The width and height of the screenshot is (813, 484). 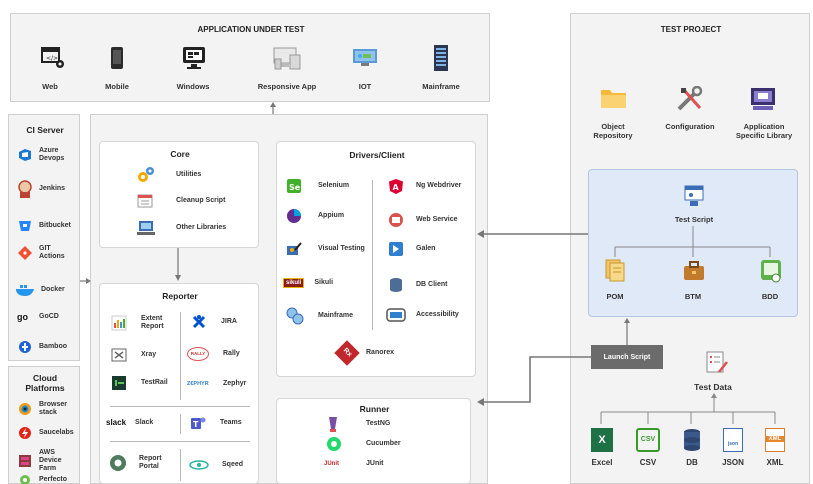 I want to click on aut-mainframe-label: Mainframe, so click(x=441, y=86).